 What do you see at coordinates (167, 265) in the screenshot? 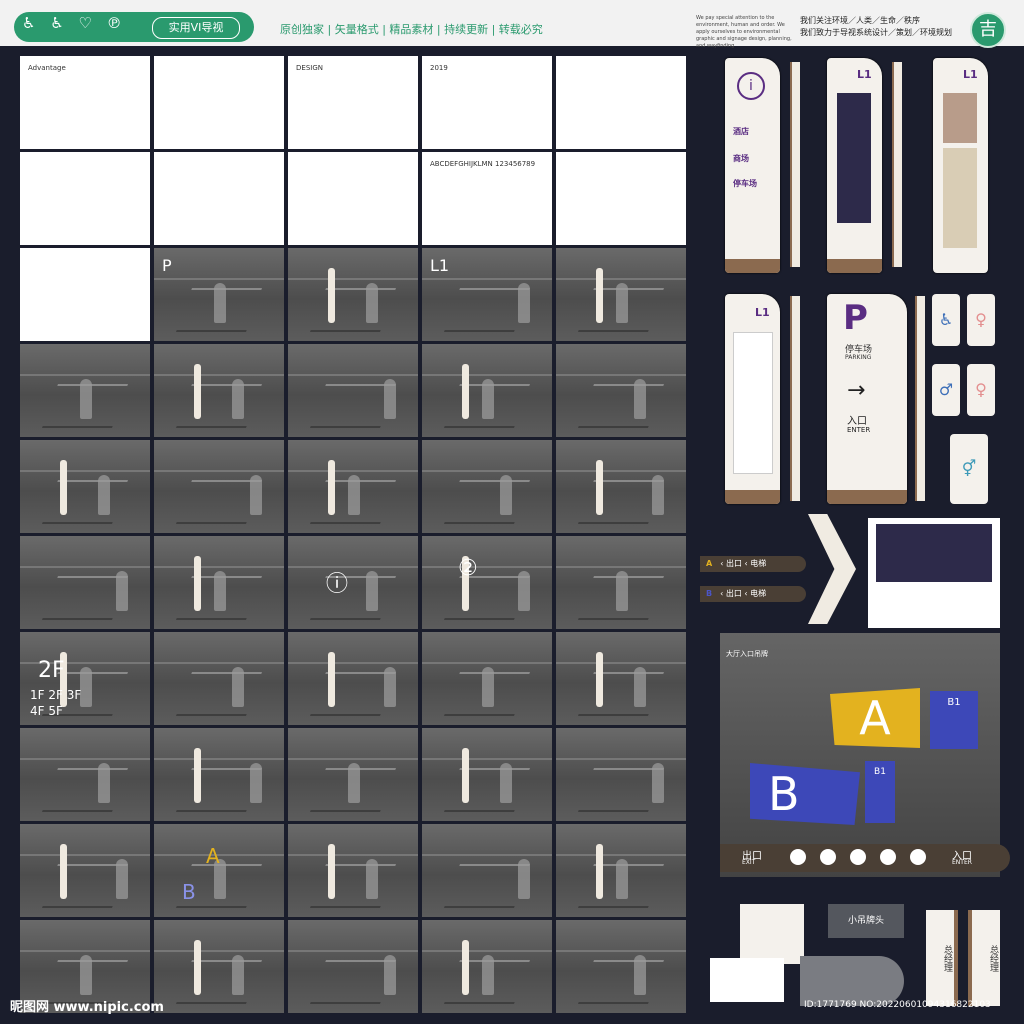
I see `thumbnail-label: P` at bounding box center [167, 265].